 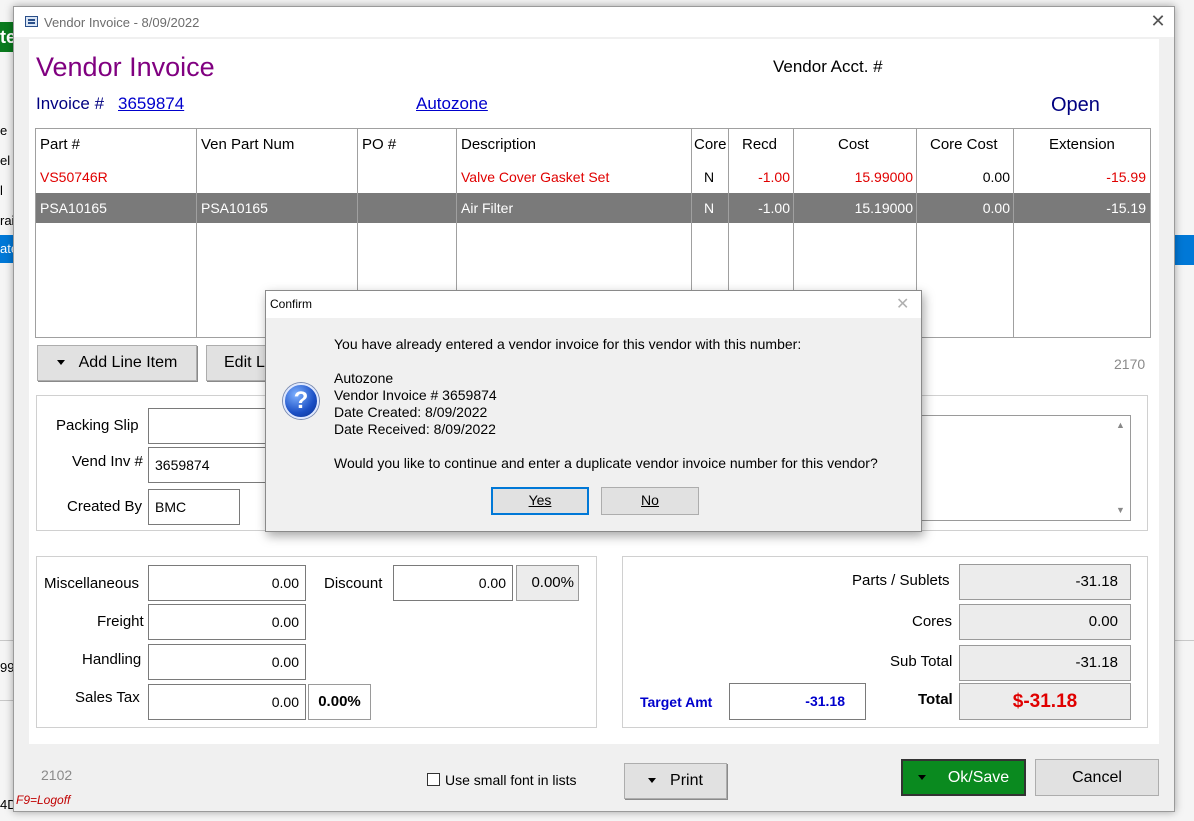 I want to click on discount-input: 0.00, so click(x=453, y=583).